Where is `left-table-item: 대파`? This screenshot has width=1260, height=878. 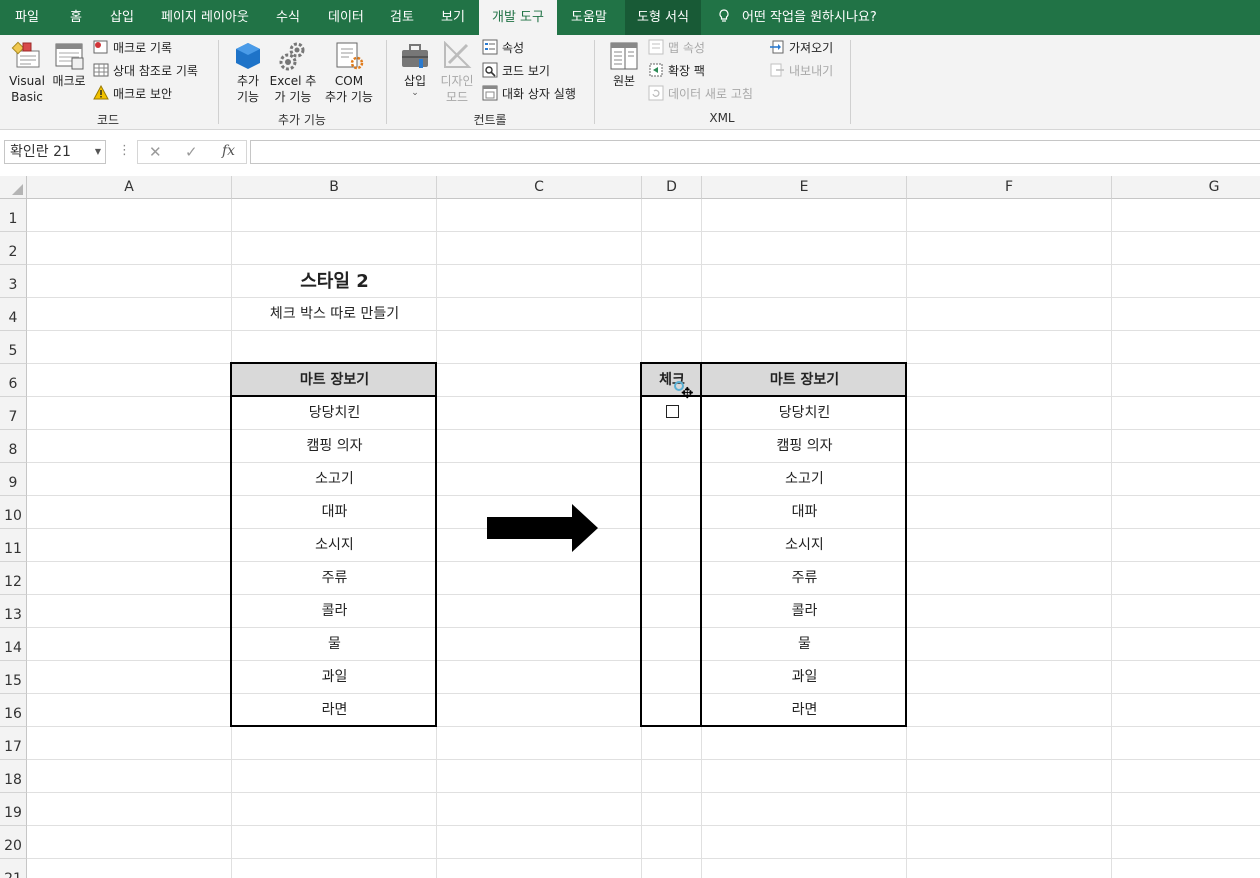
left-table-item: 대파 is located at coordinates (334, 512).